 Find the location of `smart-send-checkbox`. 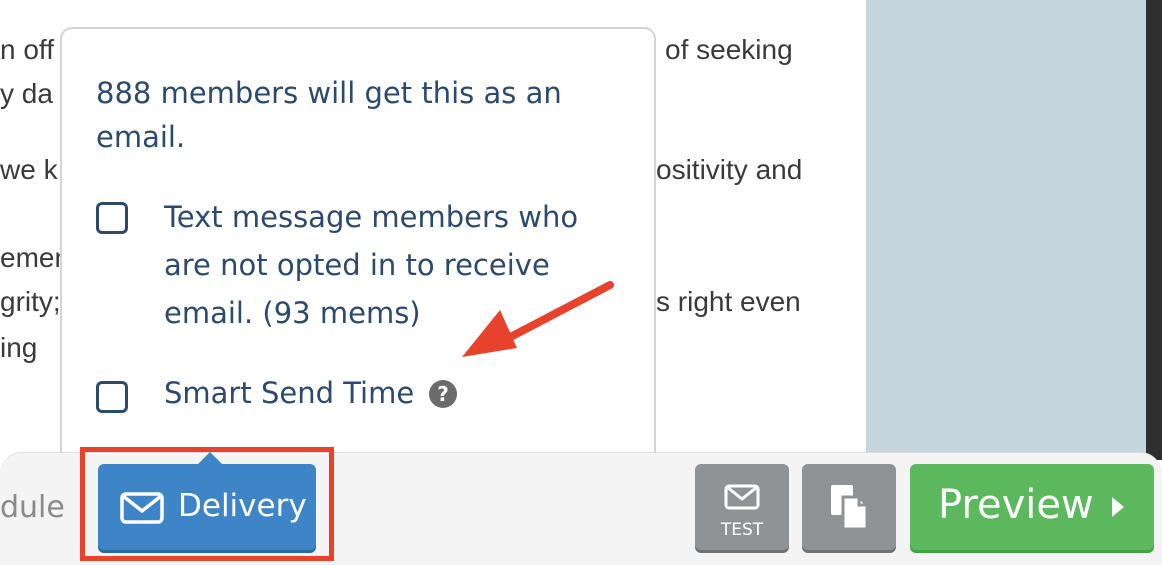

smart-send-checkbox is located at coordinates (112, 397).